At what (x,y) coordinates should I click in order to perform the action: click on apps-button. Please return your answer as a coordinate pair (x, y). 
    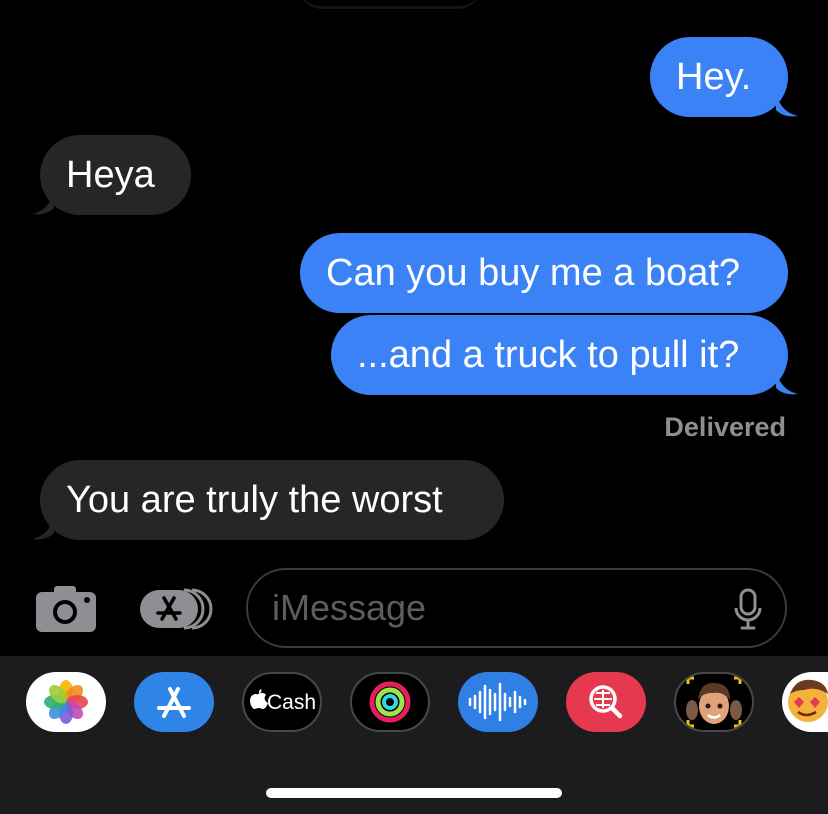
    Looking at the image, I should click on (176, 609).